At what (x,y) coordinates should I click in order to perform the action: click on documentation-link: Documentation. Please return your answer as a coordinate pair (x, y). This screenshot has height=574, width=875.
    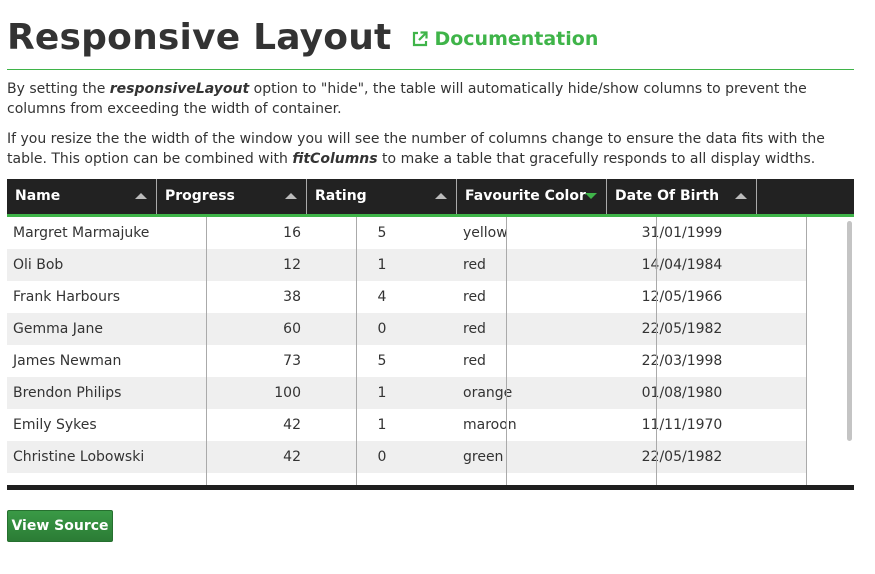
    Looking at the image, I should click on (504, 39).